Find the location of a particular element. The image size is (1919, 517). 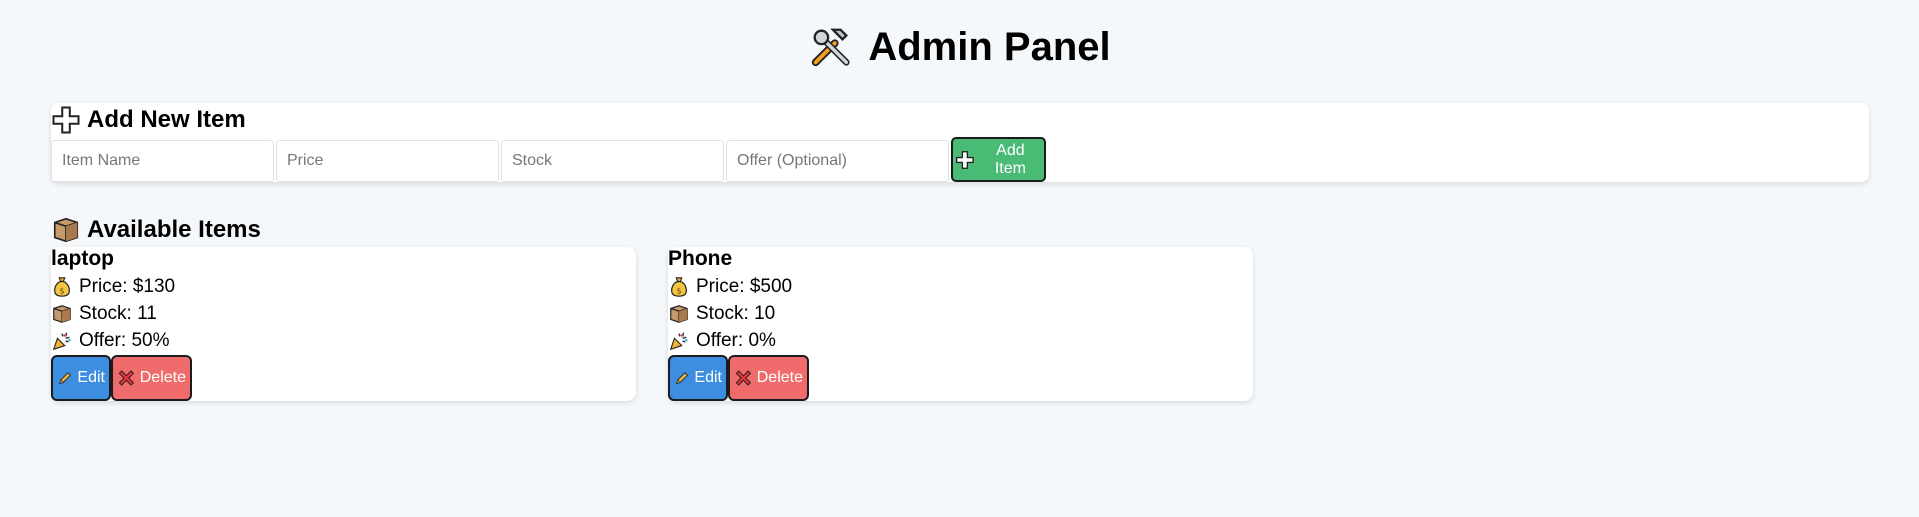

item-price: Price: $500 is located at coordinates (730, 287).